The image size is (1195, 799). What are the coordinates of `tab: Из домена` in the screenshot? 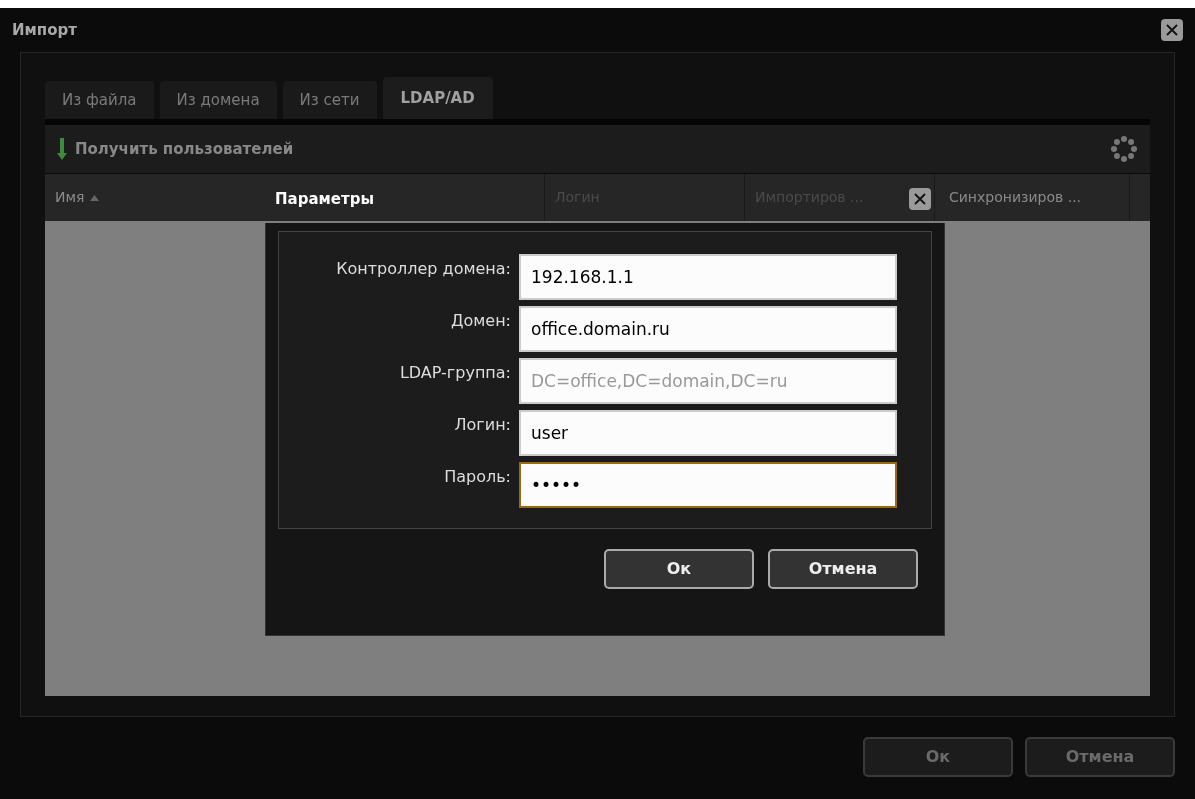 It's located at (218, 100).